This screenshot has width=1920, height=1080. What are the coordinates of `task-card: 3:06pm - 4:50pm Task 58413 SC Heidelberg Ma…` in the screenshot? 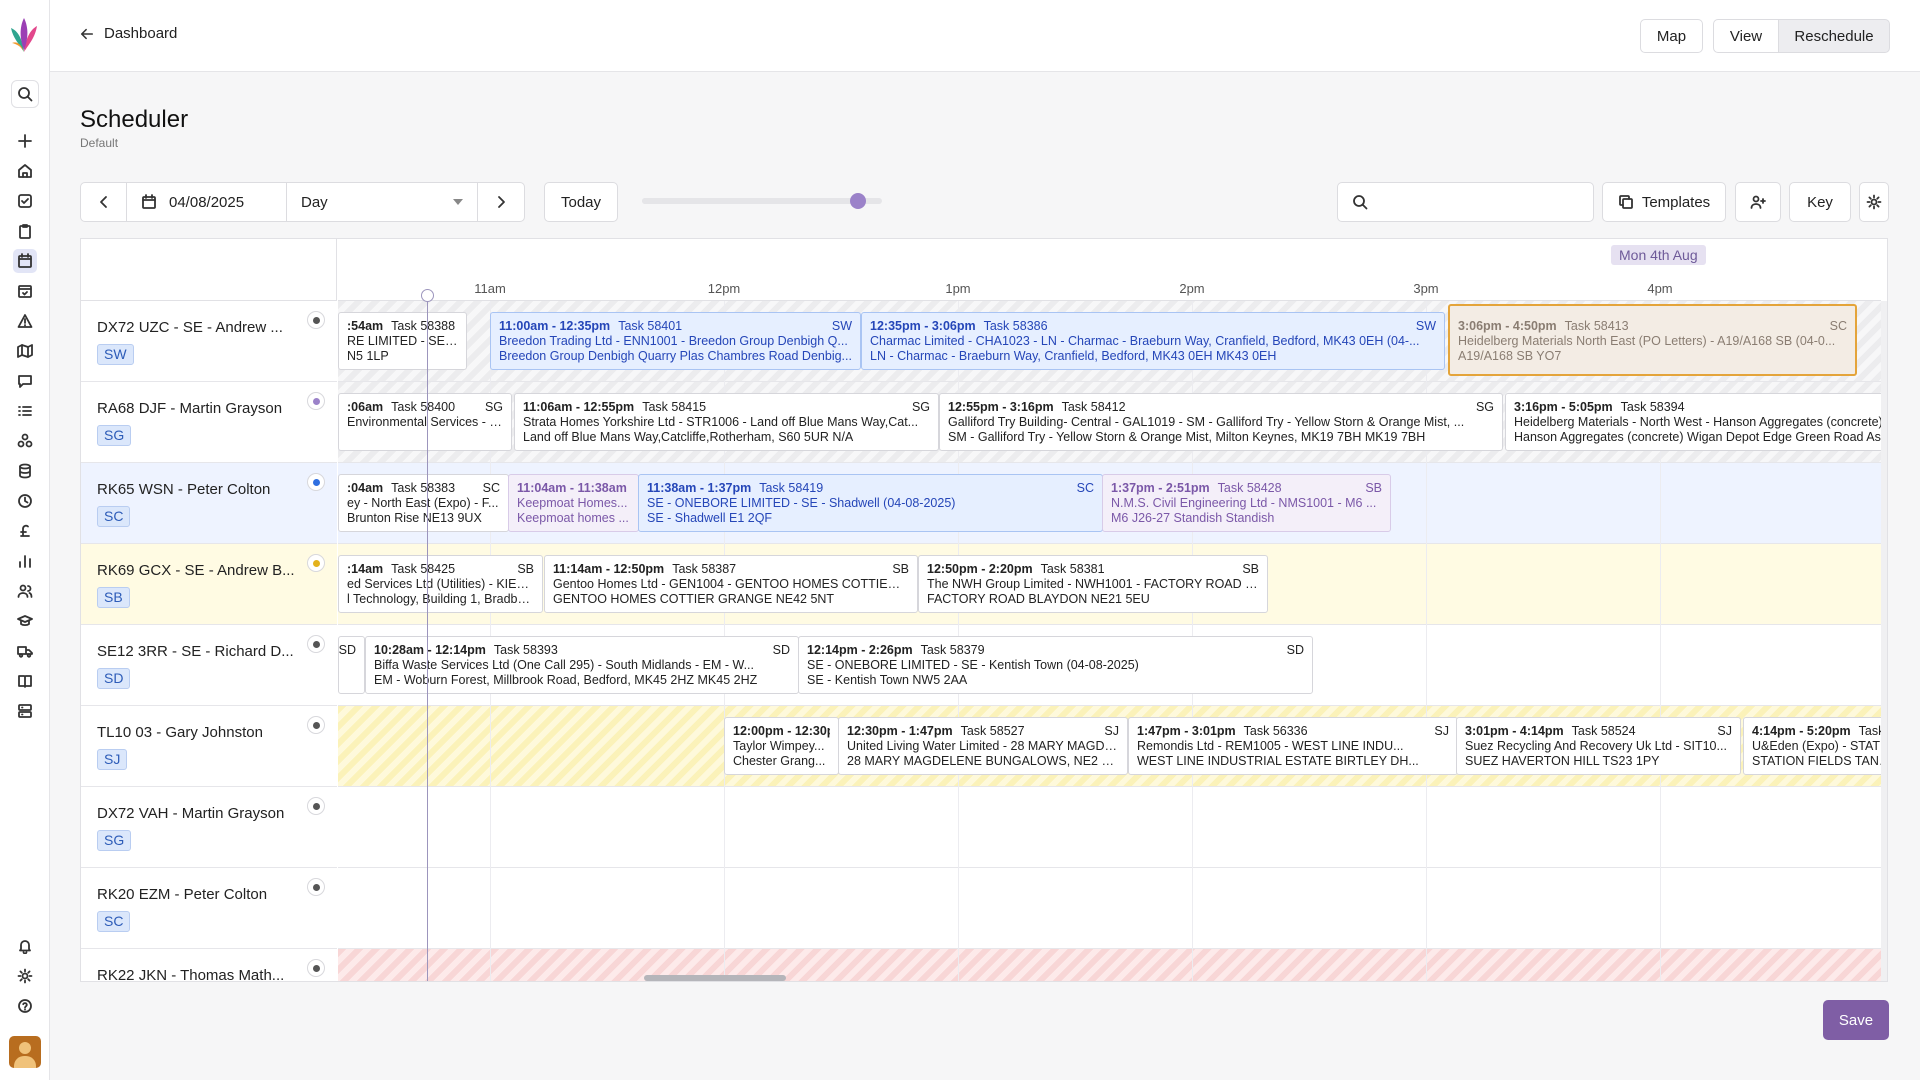 It's located at (1652, 340).